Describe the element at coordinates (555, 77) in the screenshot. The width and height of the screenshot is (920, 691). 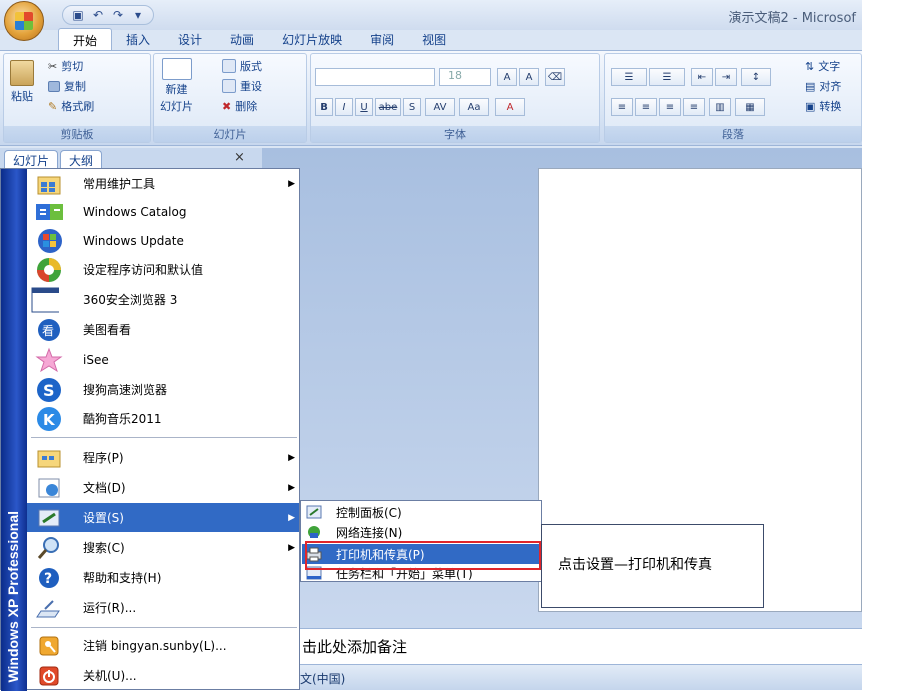
I see `clear-format-button: ⌫` at that location.